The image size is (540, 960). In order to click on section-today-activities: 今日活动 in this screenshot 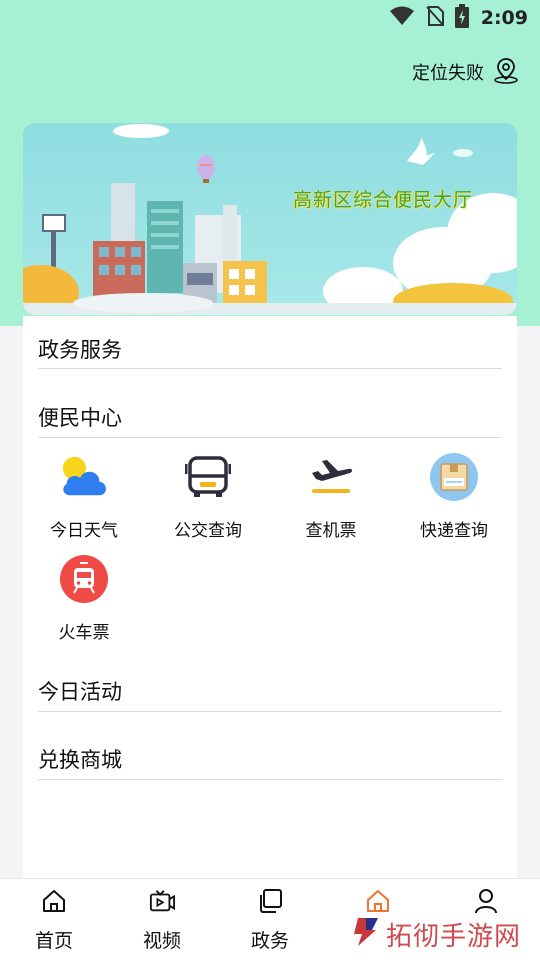, I will do `click(80, 691)`.